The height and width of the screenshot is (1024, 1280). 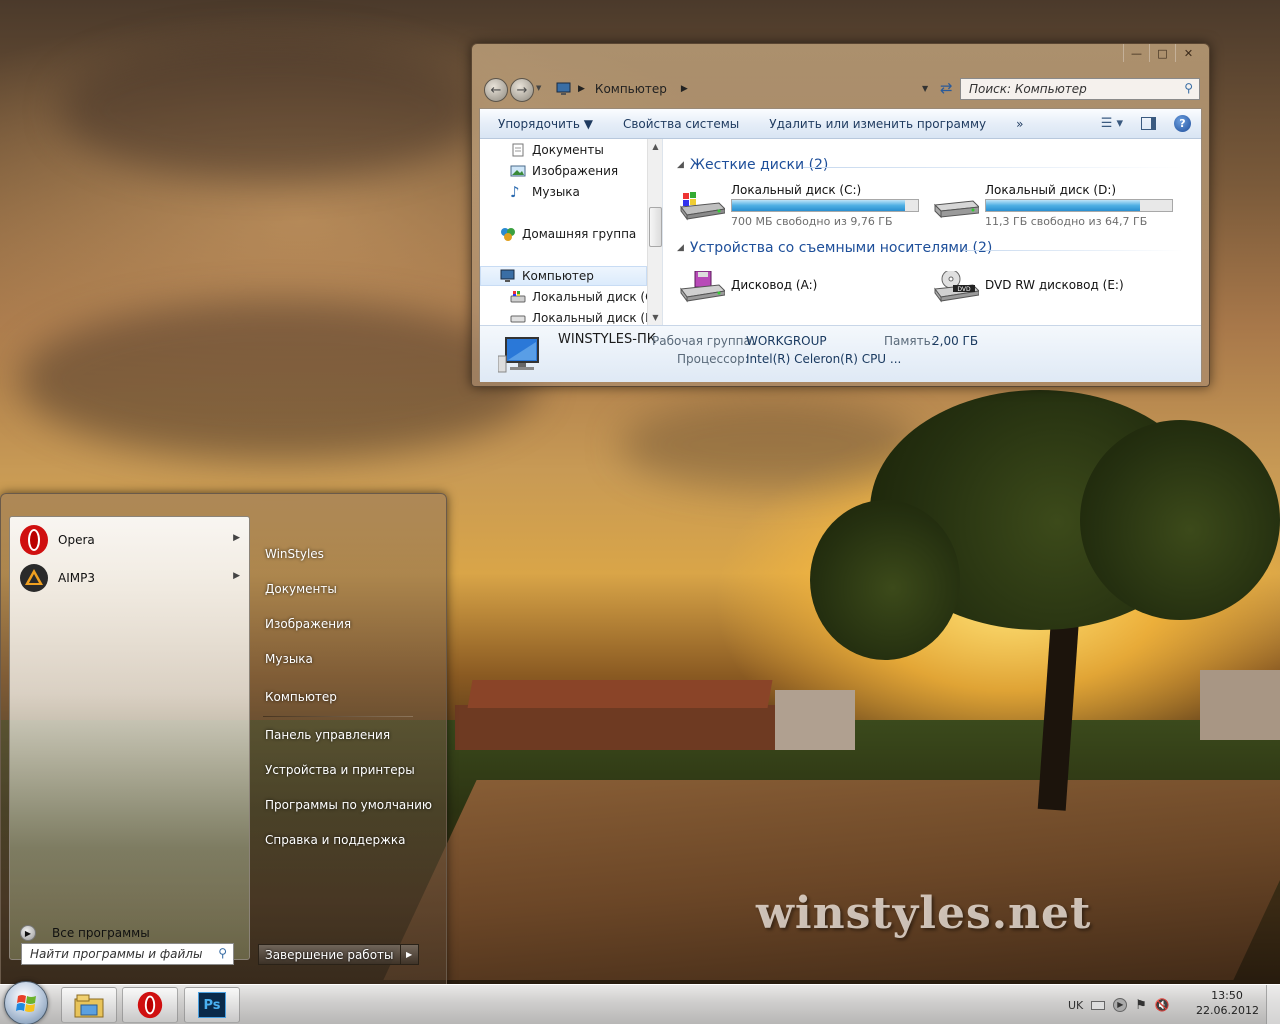 I want to click on nav-item-drive-d: Локальный диск (D:), so click(x=586, y=318).